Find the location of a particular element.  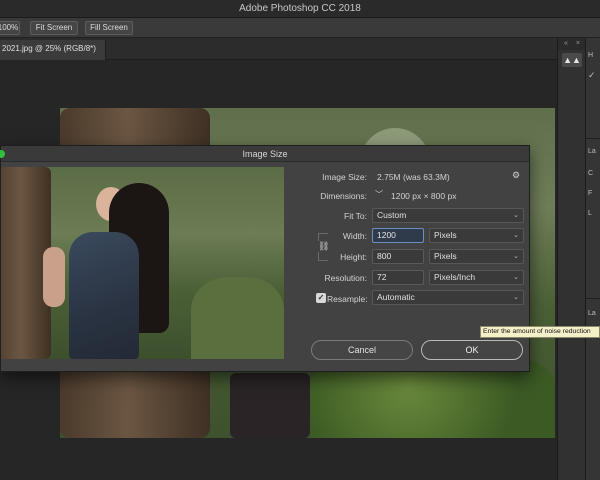

resolution-label: Resolution: is located at coordinates (345, 278).